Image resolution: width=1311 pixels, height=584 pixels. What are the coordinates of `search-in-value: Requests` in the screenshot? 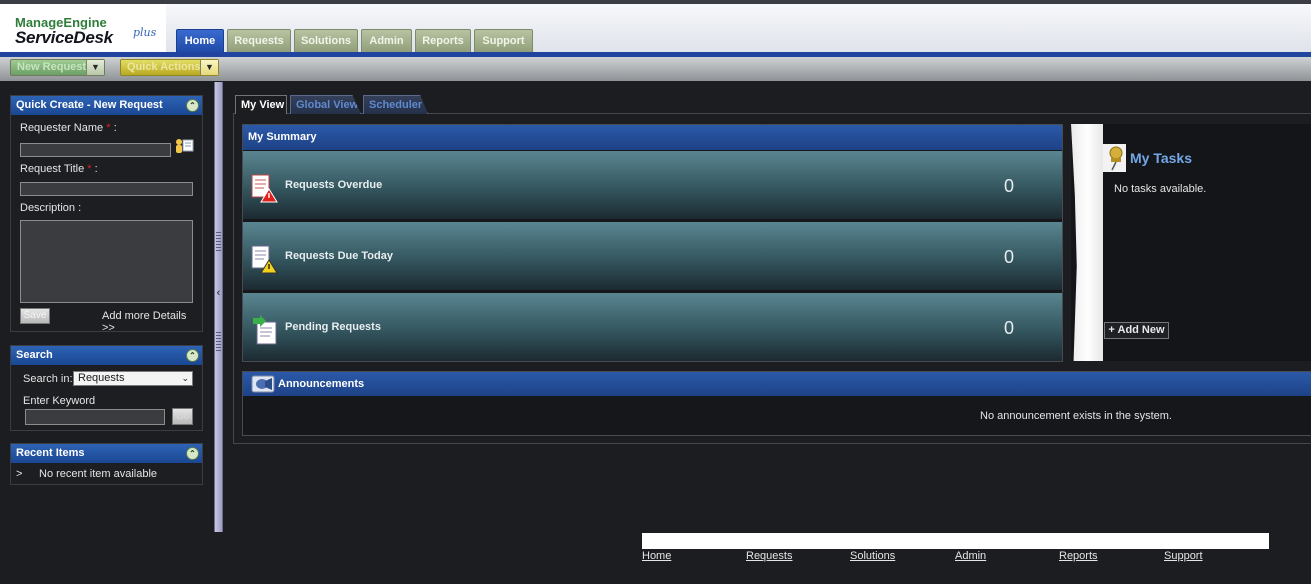 It's located at (101, 378).